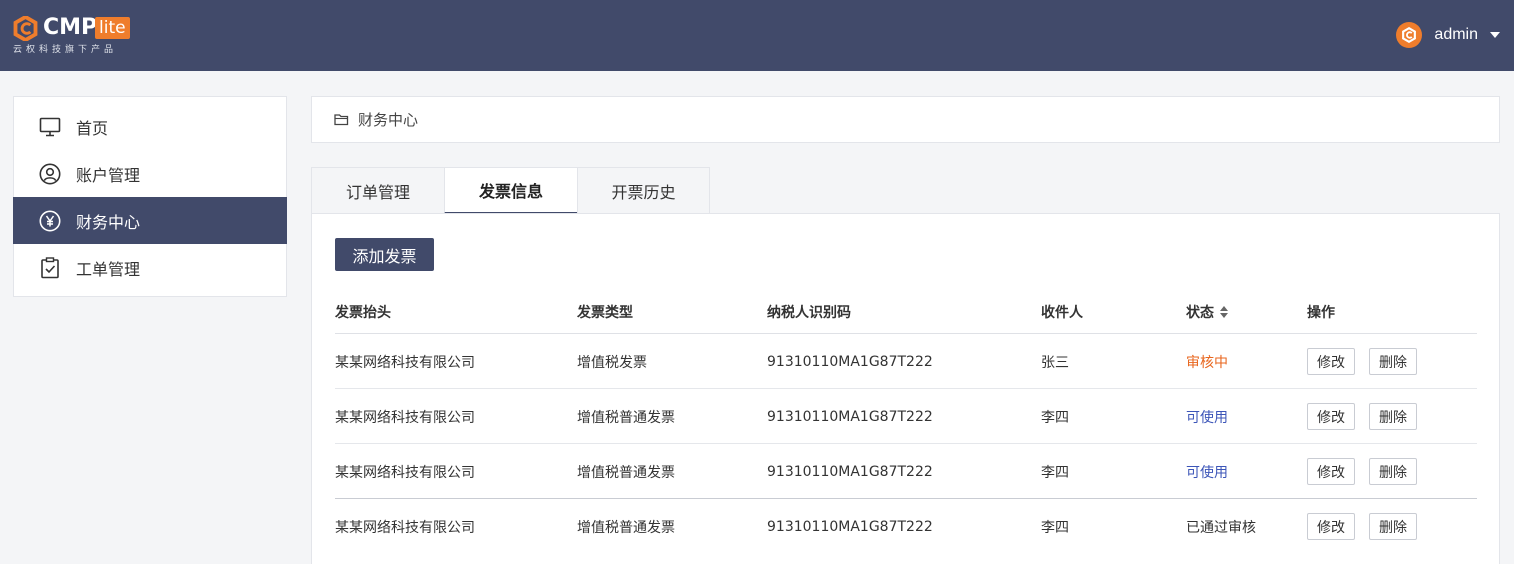 The width and height of the screenshot is (1514, 564). What do you see at coordinates (50, 267) in the screenshot?
I see `clipboard-check-icon` at bounding box center [50, 267].